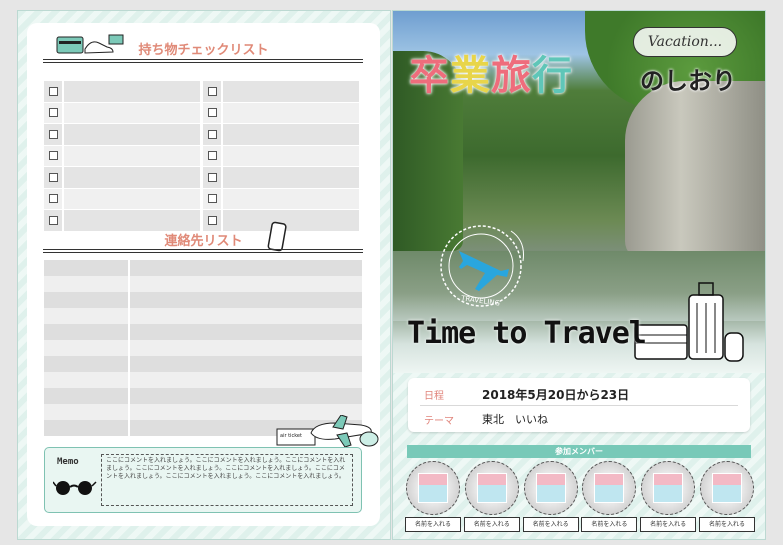 This screenshot has height=545, width=783. Describe the element at coordinates (688, 81) in the screenshot. I see `cover-subtitle: のしおり` at that location.